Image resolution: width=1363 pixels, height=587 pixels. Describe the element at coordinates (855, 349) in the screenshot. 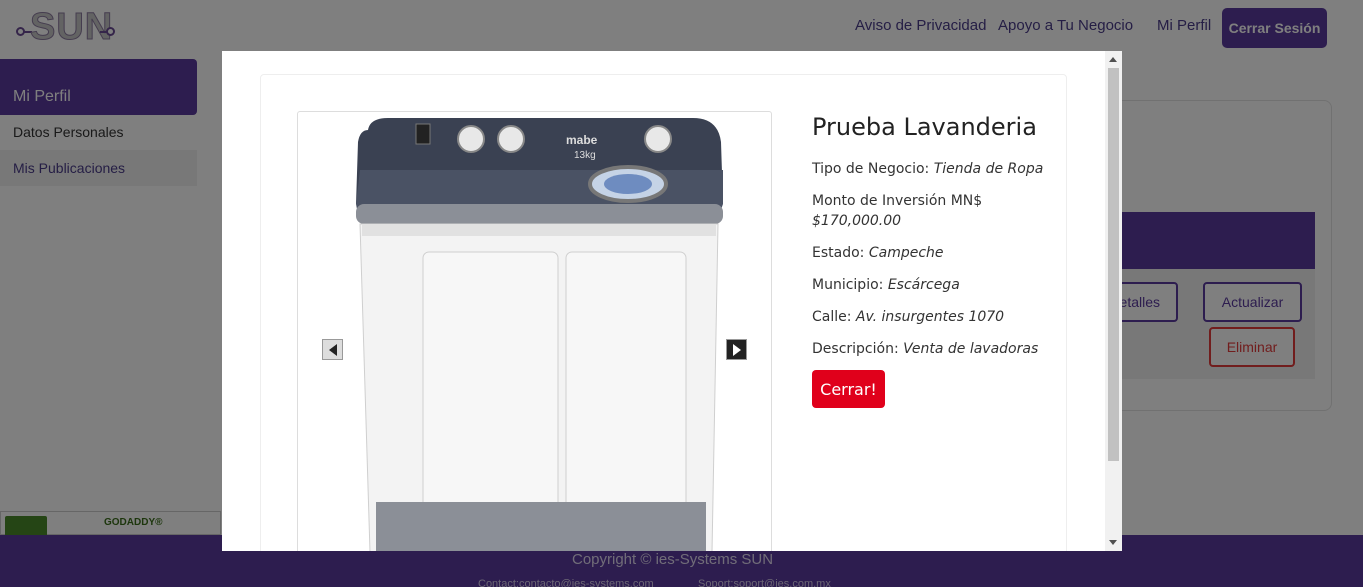

I see `field-label: Descripción:` at that location.